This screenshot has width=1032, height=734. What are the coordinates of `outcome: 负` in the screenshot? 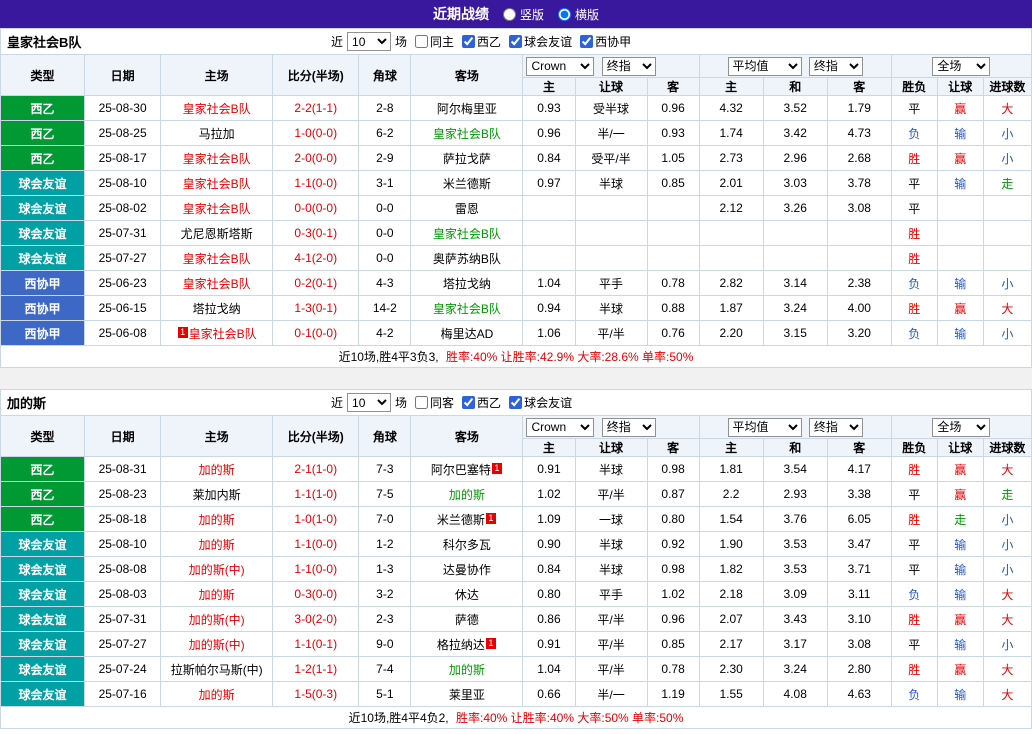 It's located at (914, 133).